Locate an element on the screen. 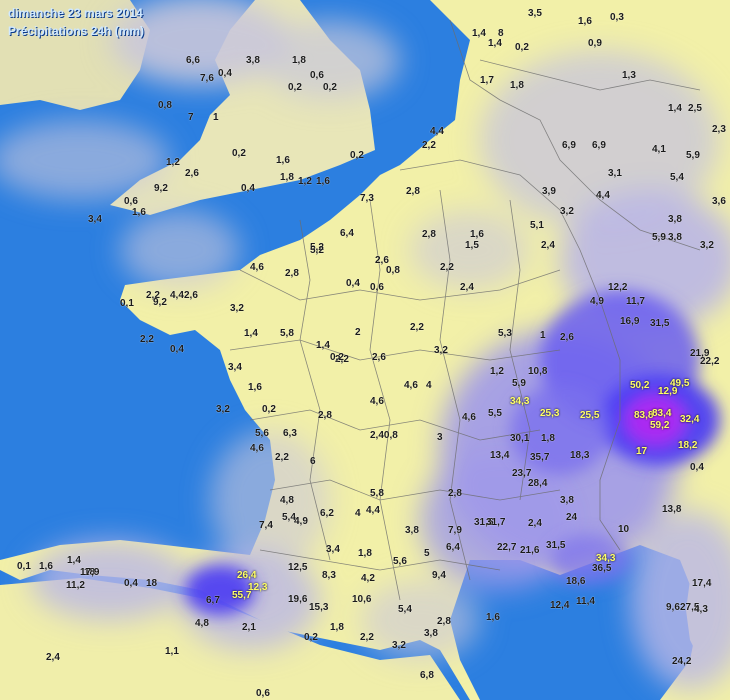 This screenshot has height=700, width=730. station-value: 3 is located at coordinates (440, 437).